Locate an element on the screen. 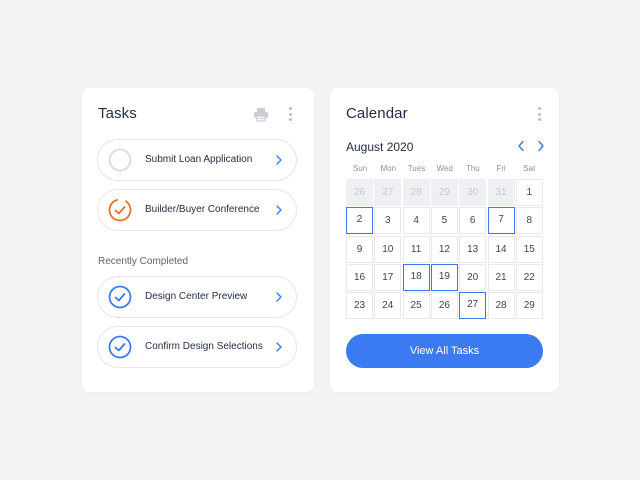 The height and width of the screenshot is (480, 640). calendar-day-outside-month: 26 is located at coordinates (359, 192).